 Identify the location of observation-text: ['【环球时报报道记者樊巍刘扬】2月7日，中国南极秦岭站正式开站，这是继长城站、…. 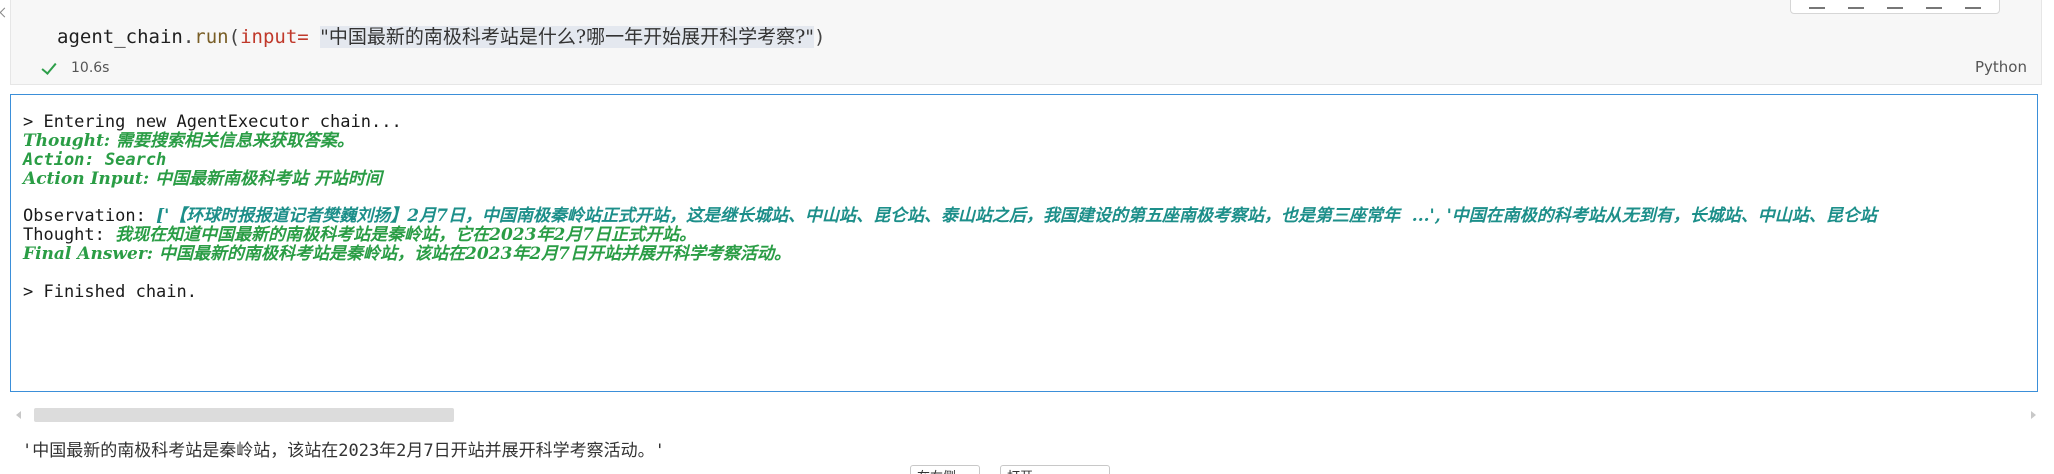
(1016, 216).